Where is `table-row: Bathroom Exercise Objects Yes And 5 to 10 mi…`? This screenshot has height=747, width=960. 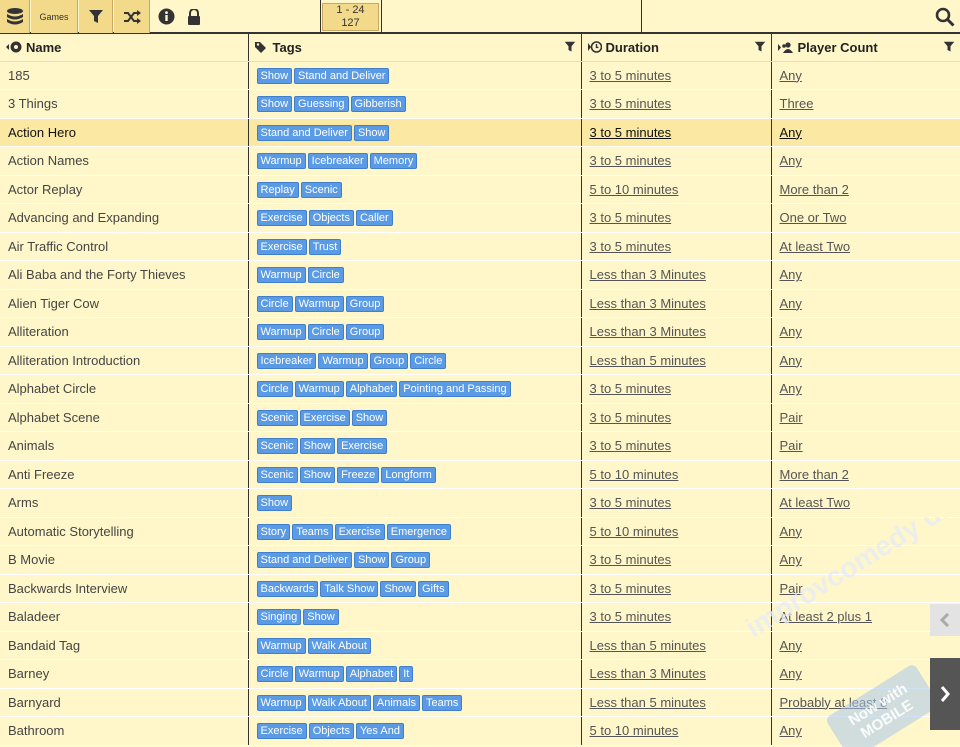
table-row: Bathroom Exercise Objects Yes And 5 to 10 mi… is located at coordinates (480, 731).